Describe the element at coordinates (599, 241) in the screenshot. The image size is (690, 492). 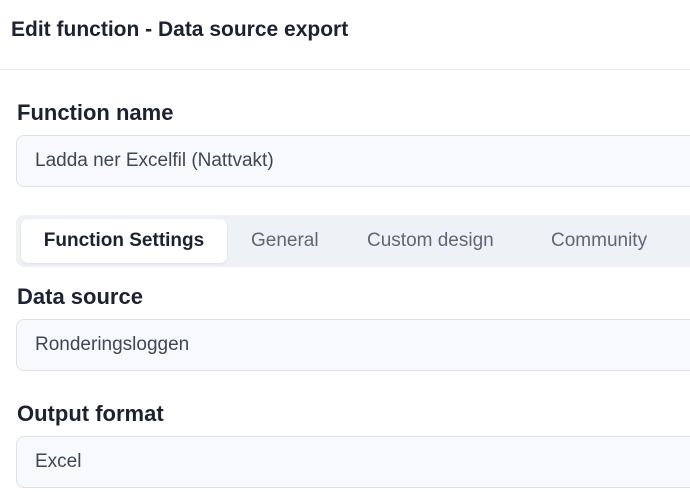
I see `tab-community: Community` at that location.